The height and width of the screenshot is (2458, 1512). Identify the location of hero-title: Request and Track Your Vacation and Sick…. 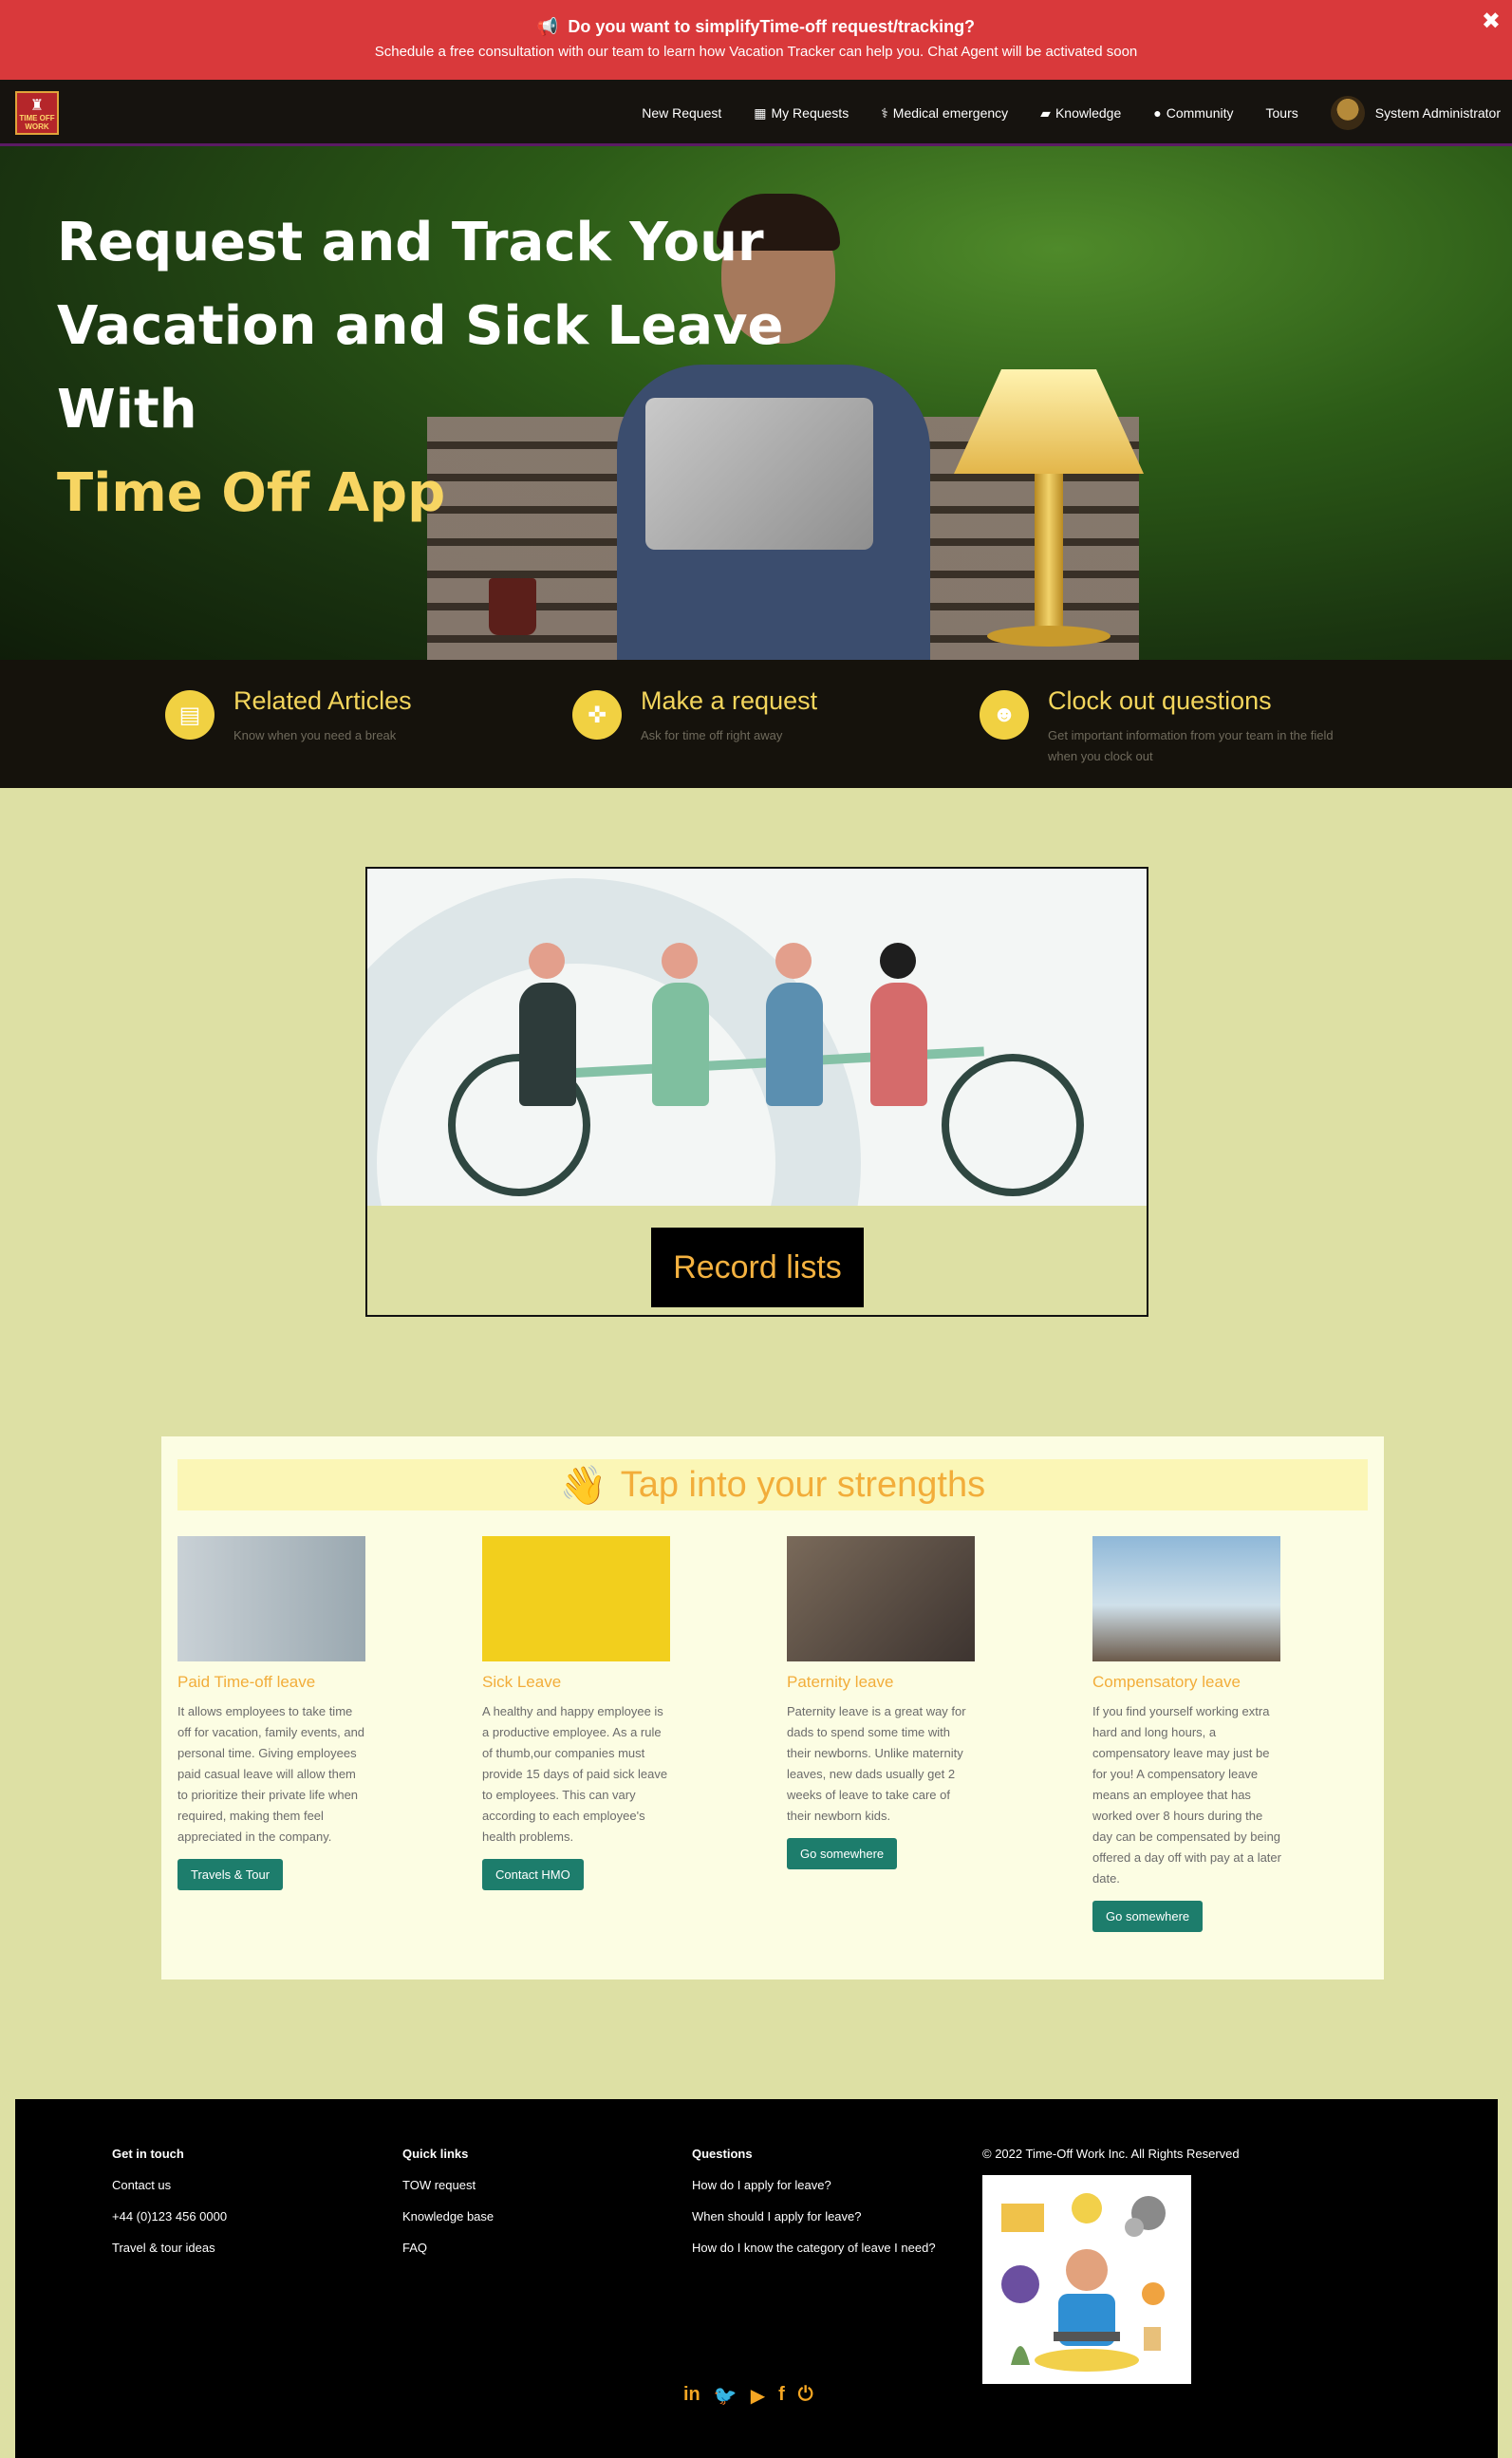
(446, 368).